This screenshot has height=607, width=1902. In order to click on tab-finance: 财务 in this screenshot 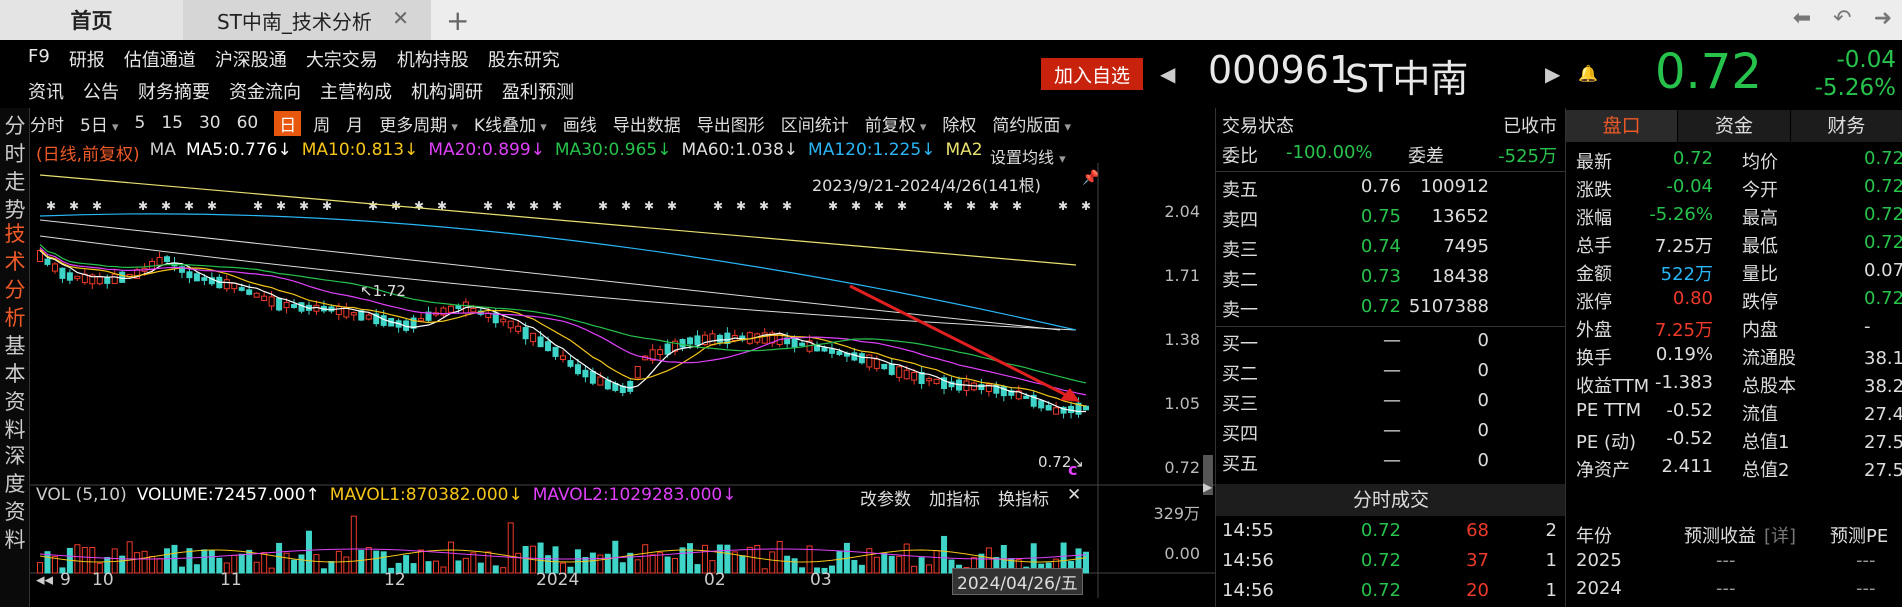, I will do `click(1846, 126)`.